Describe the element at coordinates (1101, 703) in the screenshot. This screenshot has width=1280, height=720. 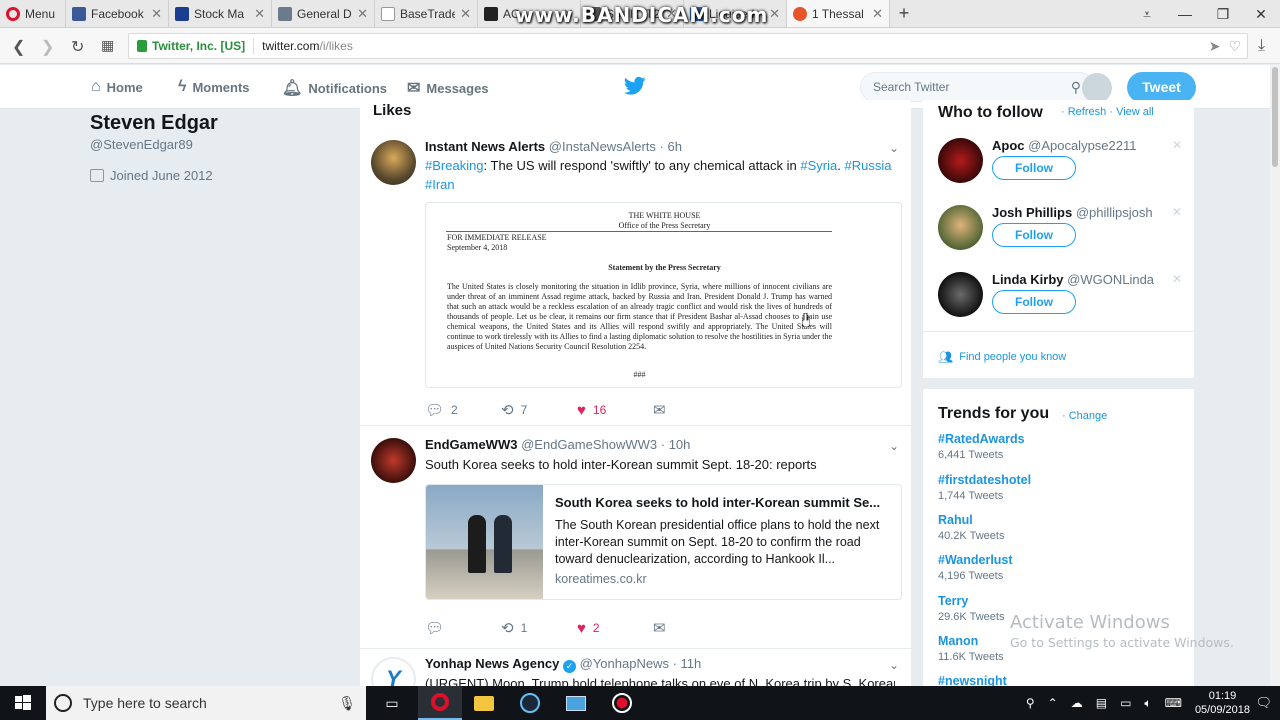
I see `network-icon: ▤` at that location.